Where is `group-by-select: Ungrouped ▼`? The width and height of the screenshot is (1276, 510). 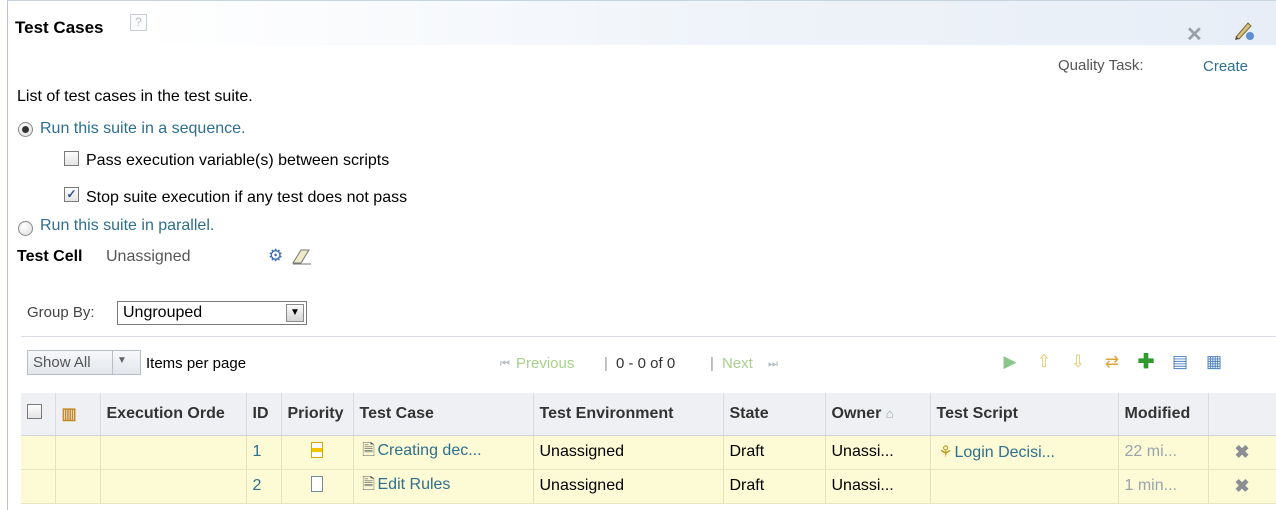 group-by-select: Ungrouped ▼ is located at coordinates (212, 313).